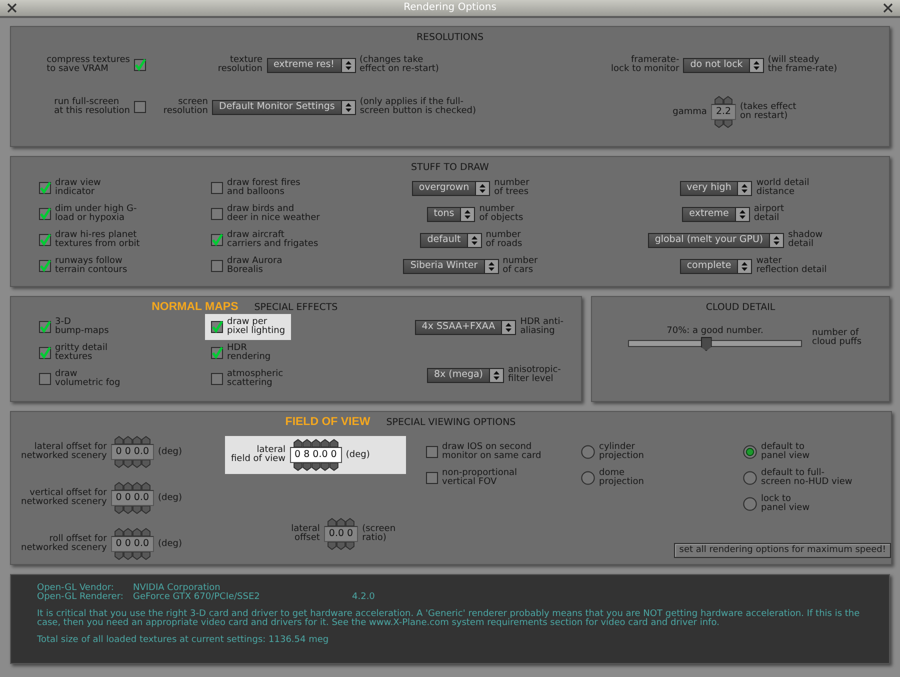 The width and height of the screenshot is (900, 677). What do you see at coordinates (363, 597) in the screenshot?
I see `version-text: 4.2.0` at bounding box center [363, 597].